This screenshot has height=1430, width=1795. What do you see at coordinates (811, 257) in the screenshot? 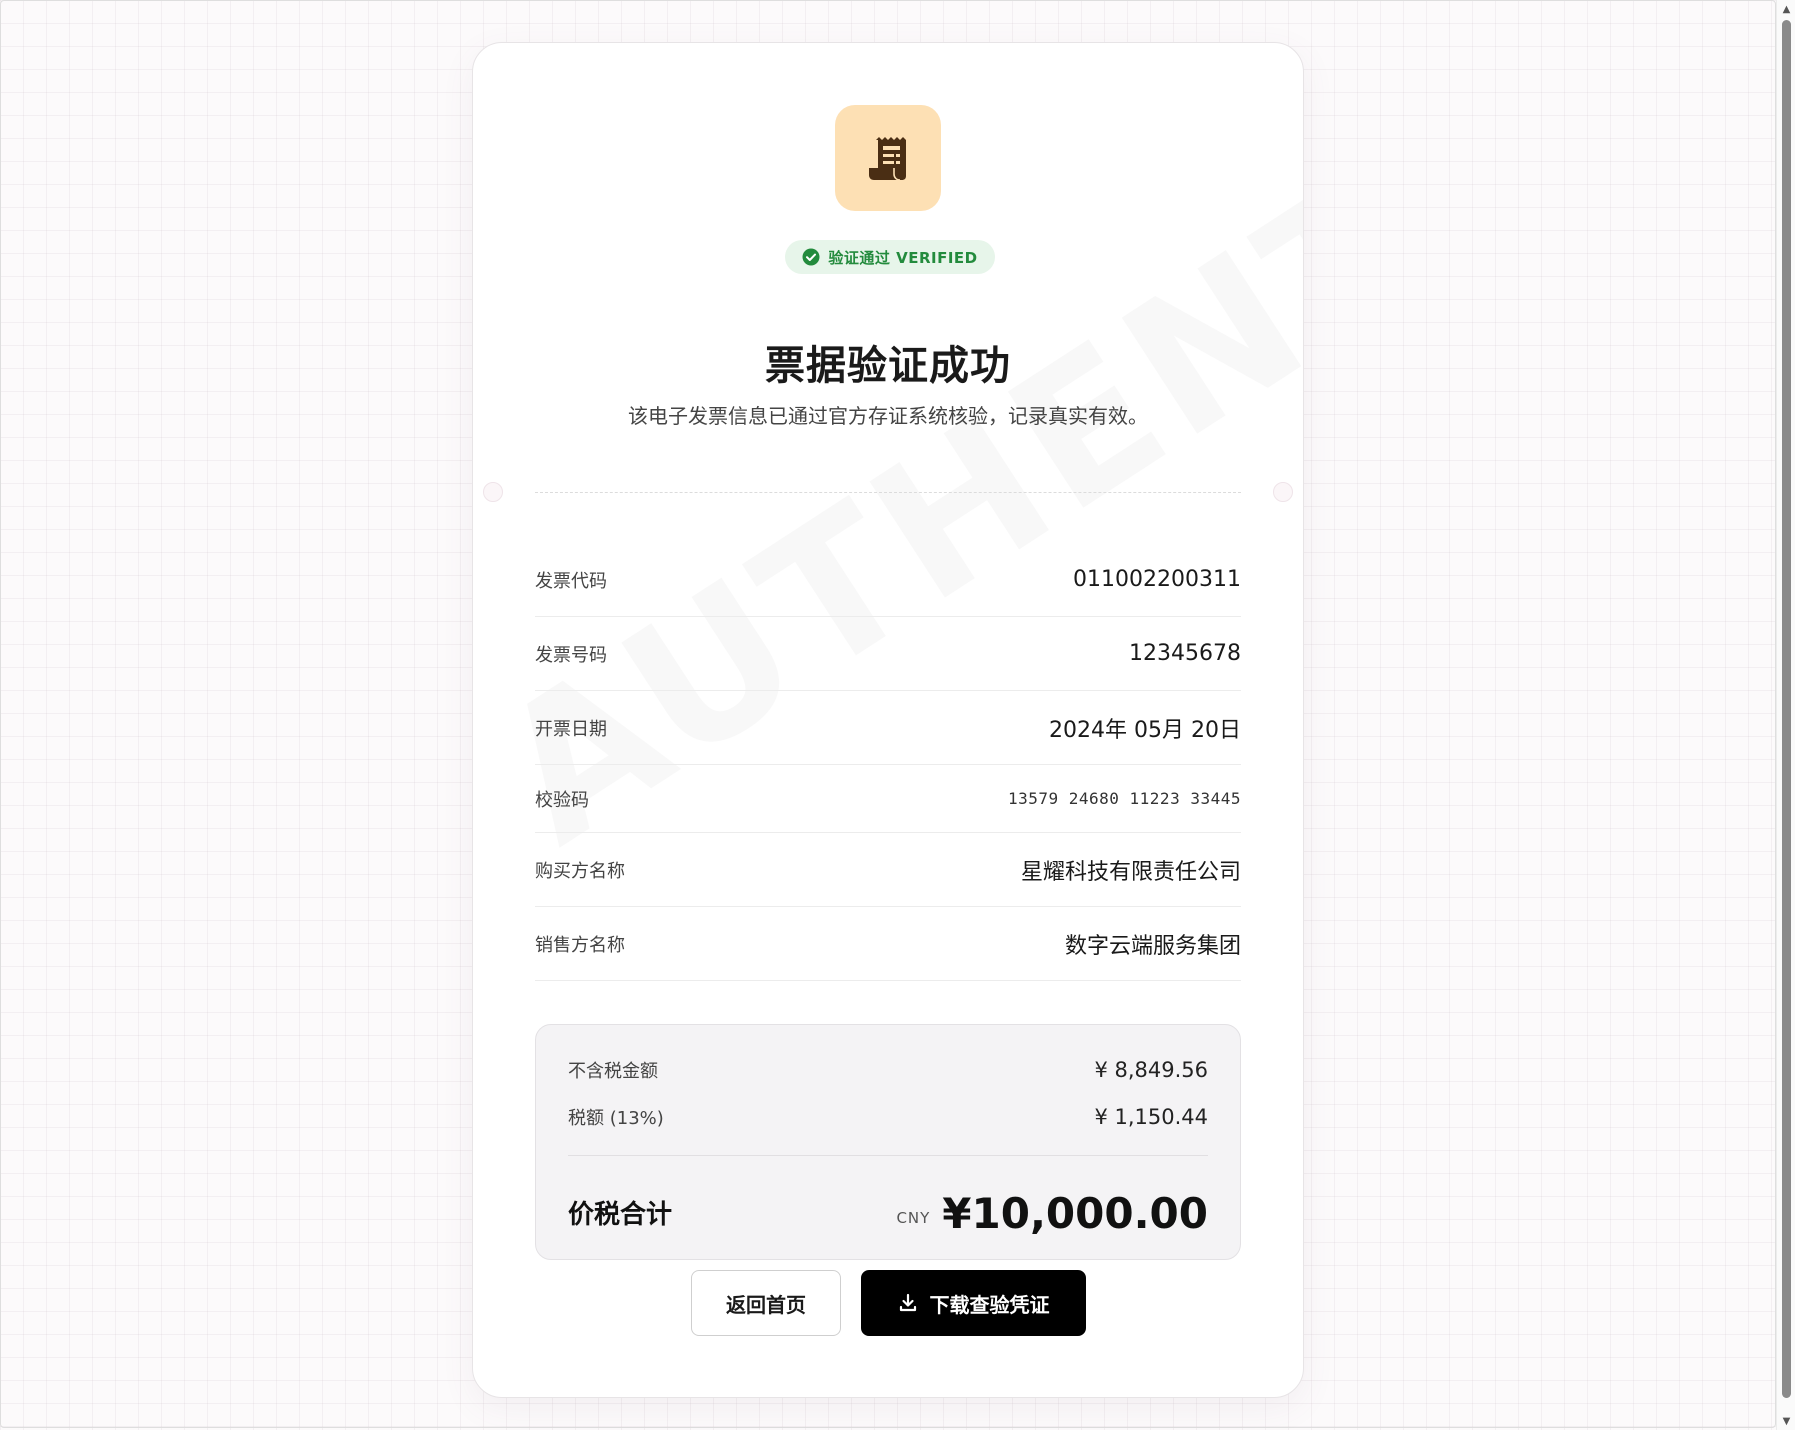
I see `check-circle-icon` at bounding box center [811, 257].